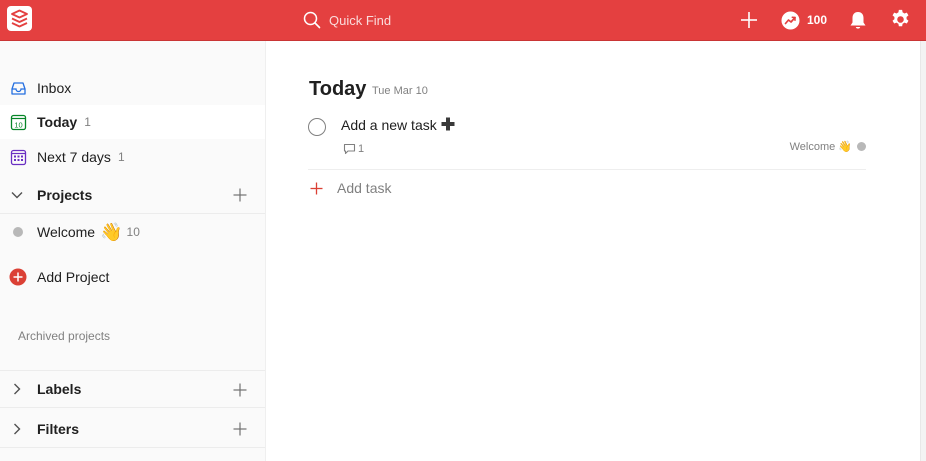  Describe the element at coordinates (74, 157) in the screenshot. I see `sidebar-item-label: Next 7 days` at that location.